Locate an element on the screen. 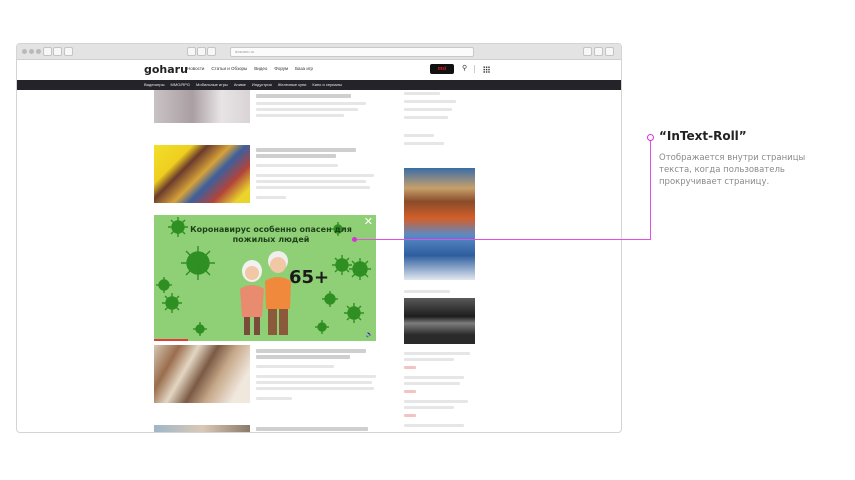 This screenshot has width=855, height=480. category-item: MMO/RPG is located at coordinates (180, 84).